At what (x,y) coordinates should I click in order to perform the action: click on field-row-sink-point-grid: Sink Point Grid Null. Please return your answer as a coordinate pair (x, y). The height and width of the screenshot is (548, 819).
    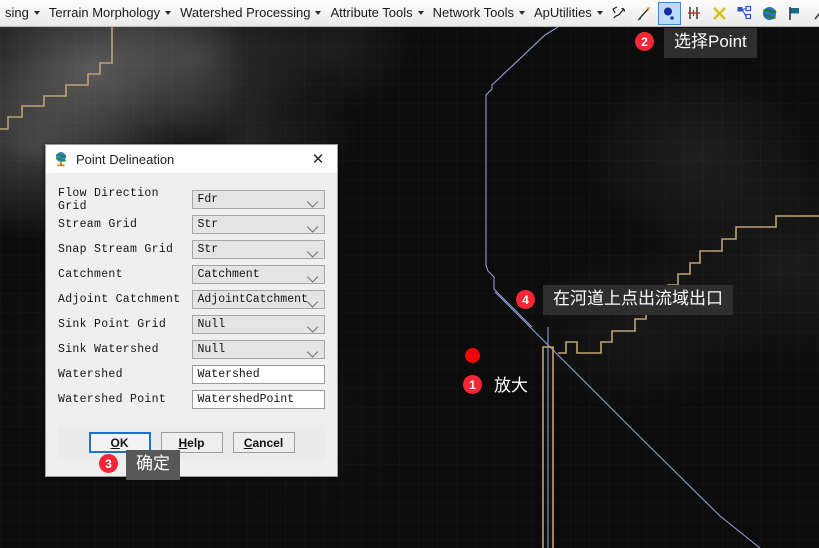
    Looking at the image, I should click on (191, 324).